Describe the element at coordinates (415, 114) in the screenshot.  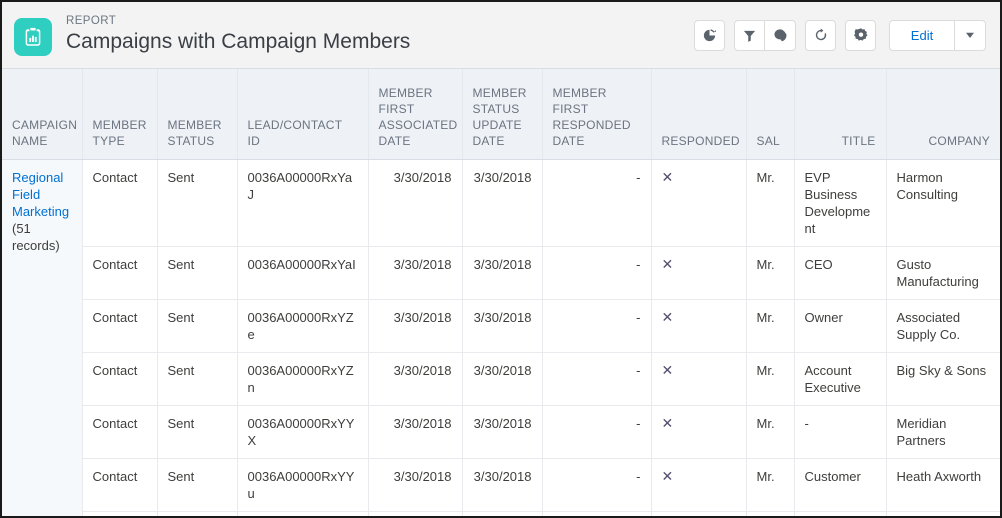
I see `column-header-member-first-associated-date: MEMBER FIRST ASSOCIATED DATE` at that location.